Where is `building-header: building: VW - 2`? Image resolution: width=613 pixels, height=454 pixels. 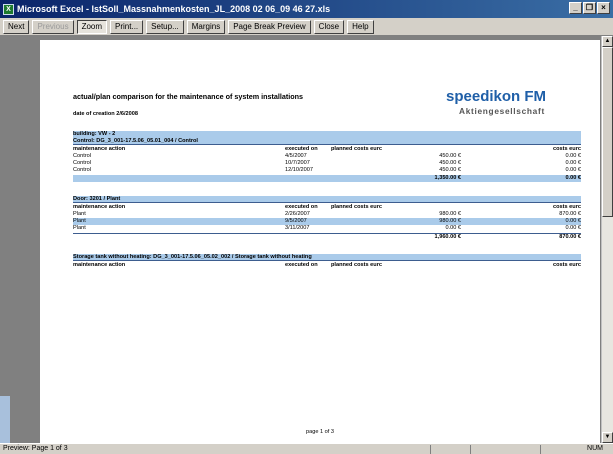 building-header: building: VW - 2 is located at coordinates (327, 134).